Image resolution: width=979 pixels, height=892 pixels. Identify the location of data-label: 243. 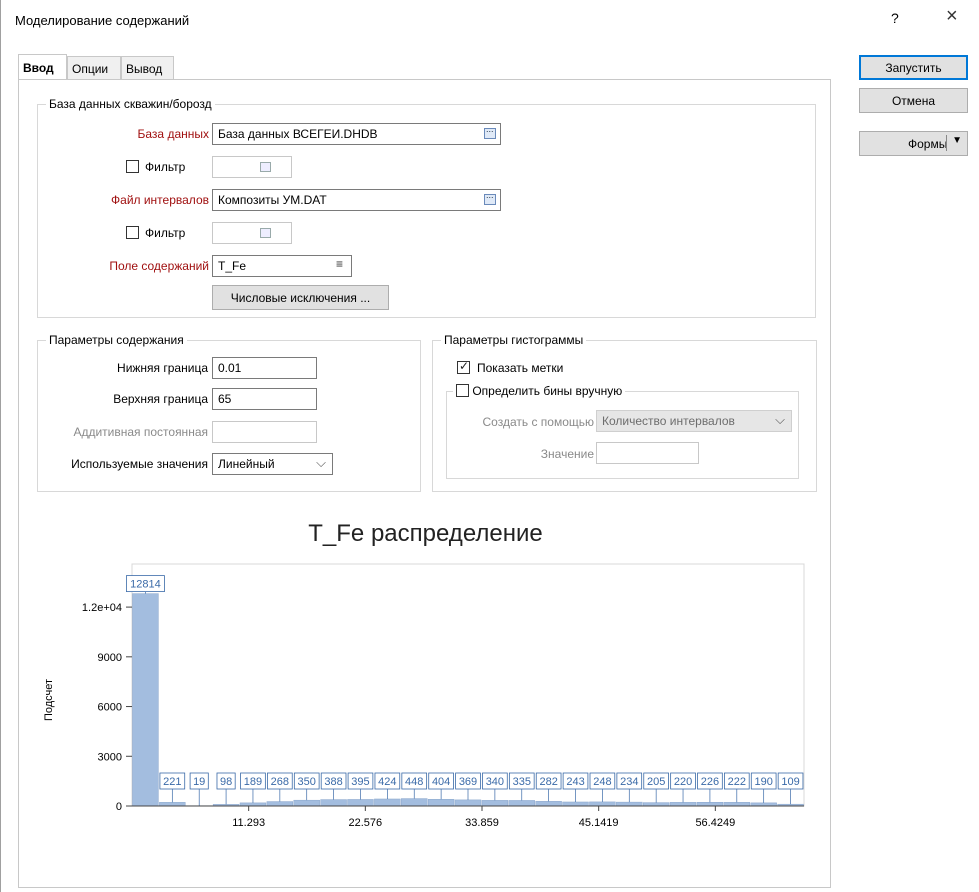
(575, 782).